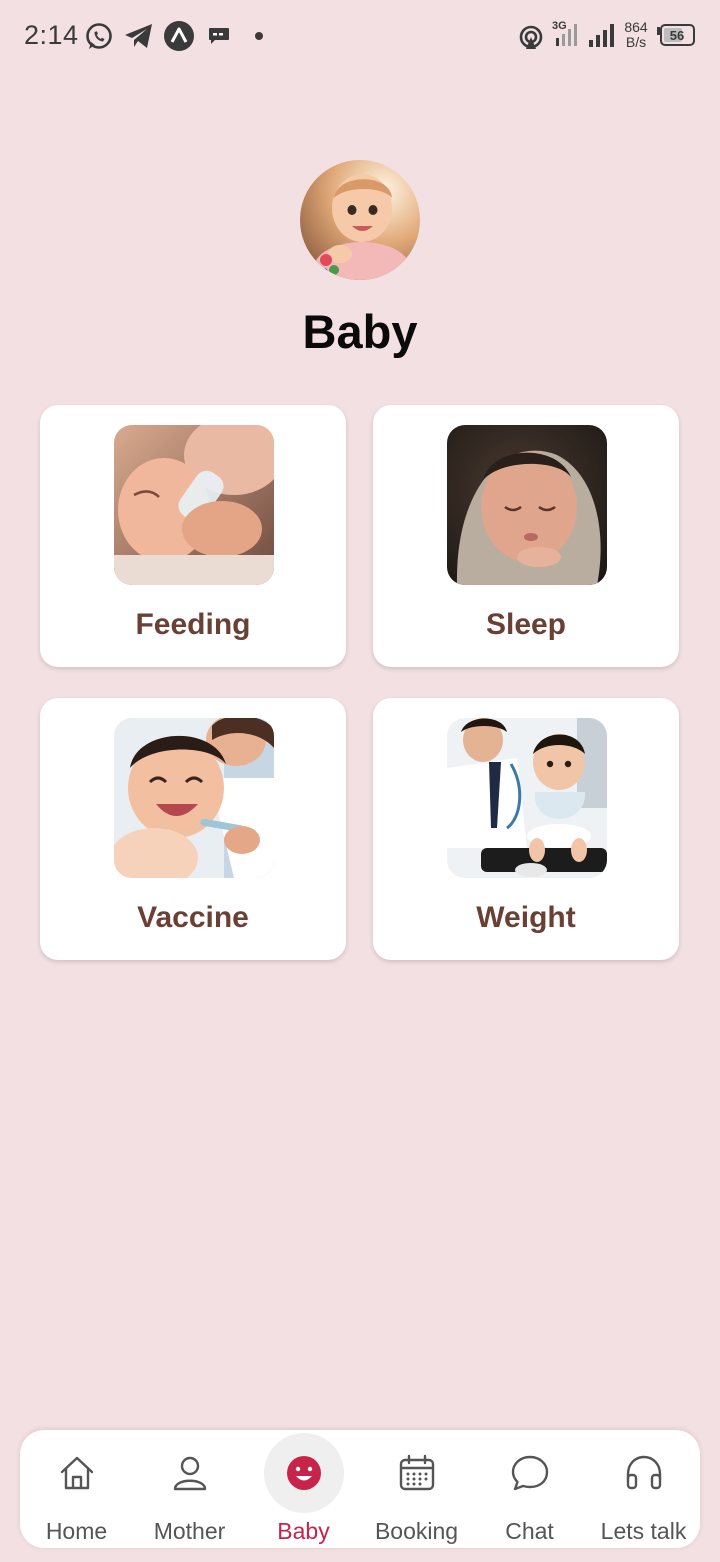 The width and height of the screenshot is (720, 1562). I want to click on nav-mother: Mother, so click(189, 1489).